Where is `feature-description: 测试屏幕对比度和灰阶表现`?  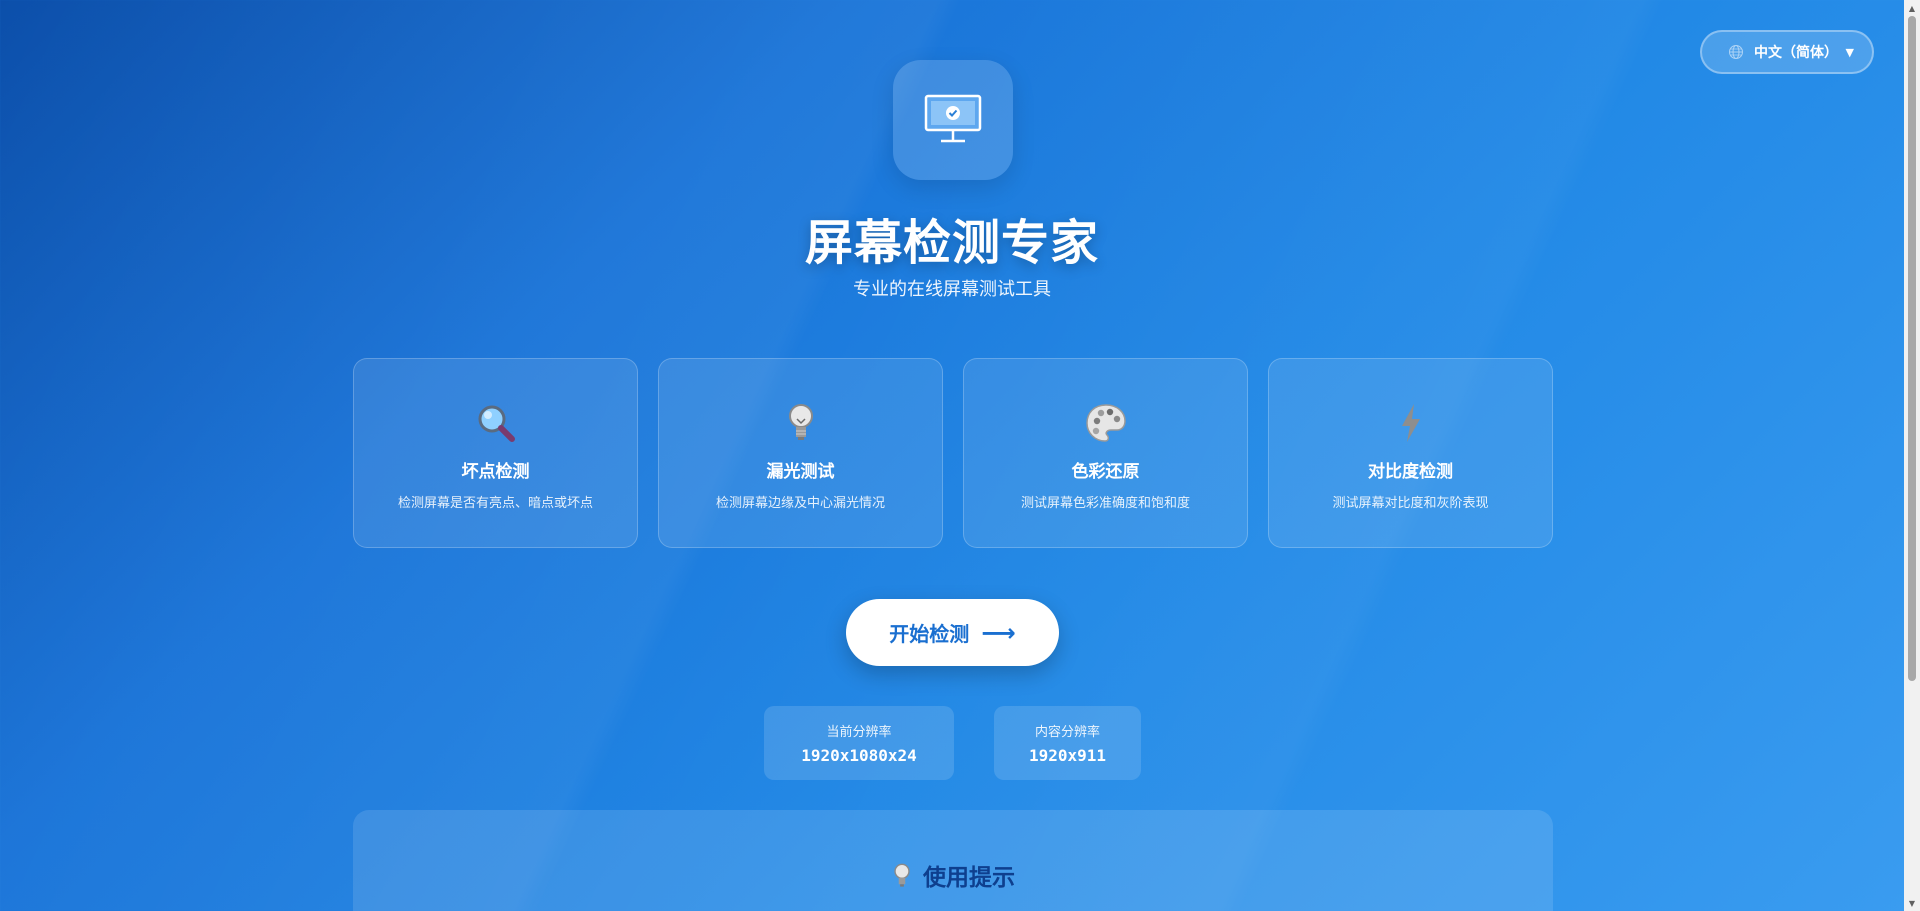 feature-description: 测试屏幕对比度和灰阶表现 is located at coordinates (1410, 503).